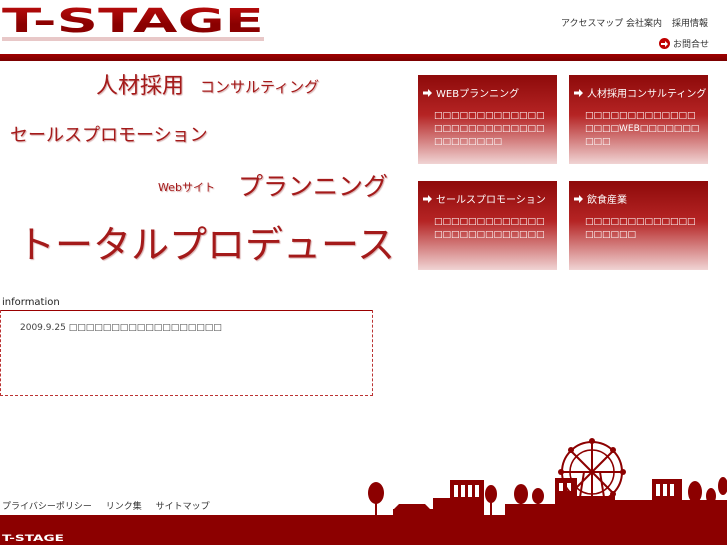 Image resolution: width=727 pixels, height=545 pixels. What do you see at coordinates (313, 186) in the screenshot?
I see `hero-planning: プランニング` at bounding box center [313, 186].